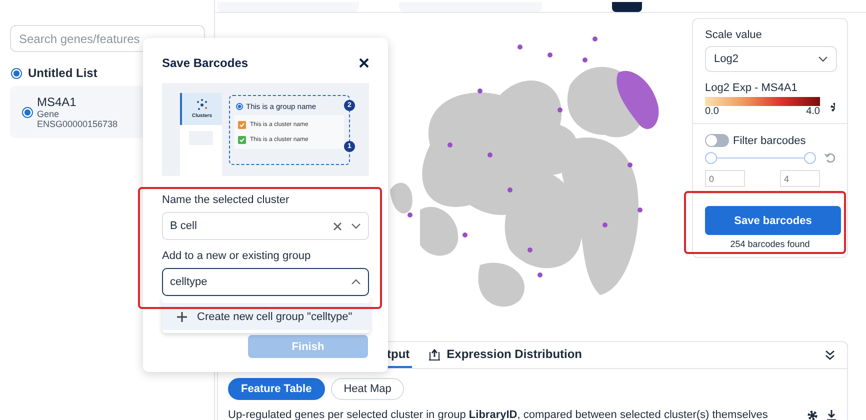 The height and width of the screenshot is (420, 866). Describe the element at coordinates (498, 414) in the screenshot. I see `description-text: Up-regulated genes per selected cluster in group LibraryID, compared between selected cluster(s) themselves` at that location.